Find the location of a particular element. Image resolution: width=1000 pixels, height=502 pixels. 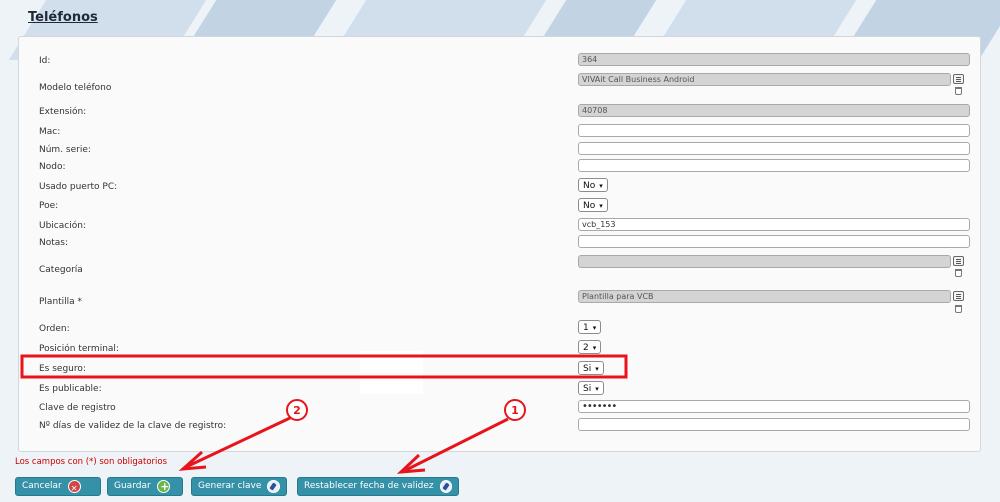

id-label: Id: is located at coordinates (45, 61).